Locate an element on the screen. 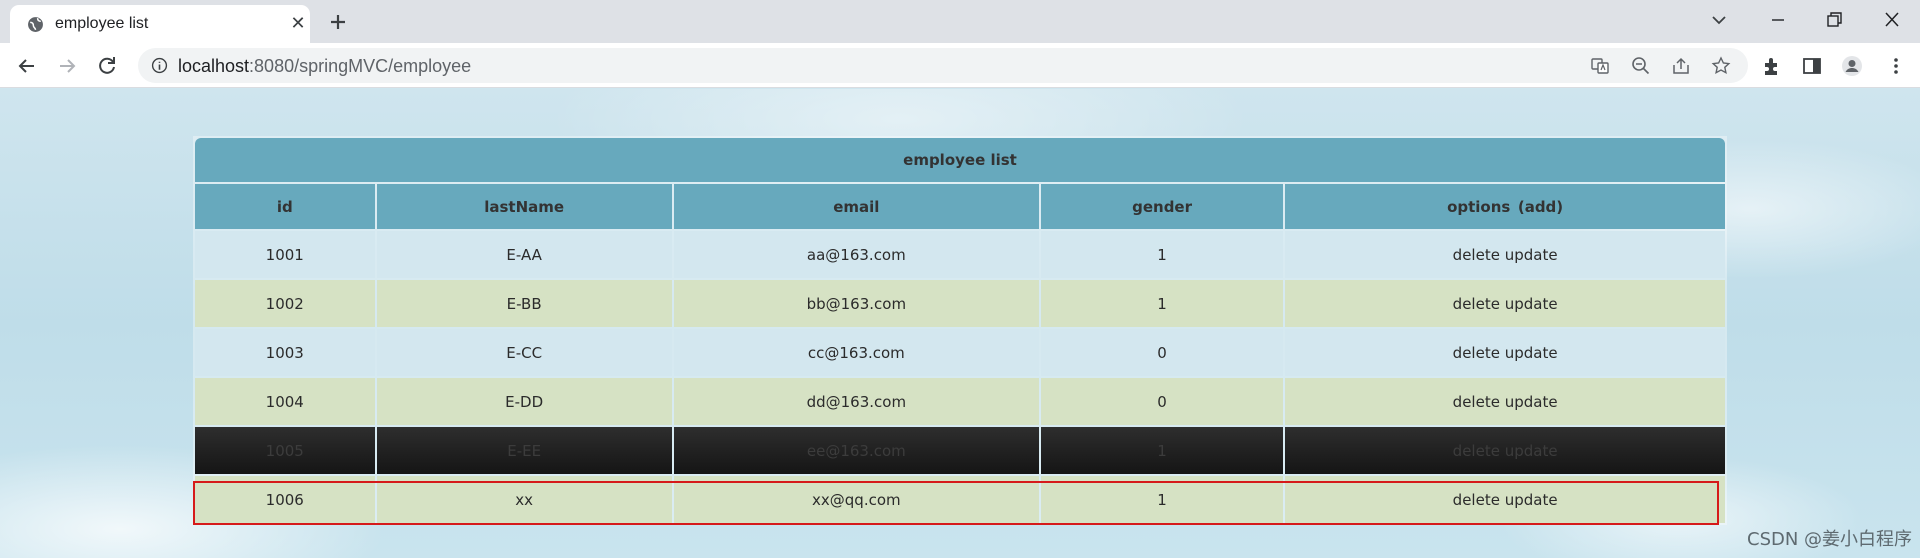  cell-id: 1005 is located at coordinates (285, 450).